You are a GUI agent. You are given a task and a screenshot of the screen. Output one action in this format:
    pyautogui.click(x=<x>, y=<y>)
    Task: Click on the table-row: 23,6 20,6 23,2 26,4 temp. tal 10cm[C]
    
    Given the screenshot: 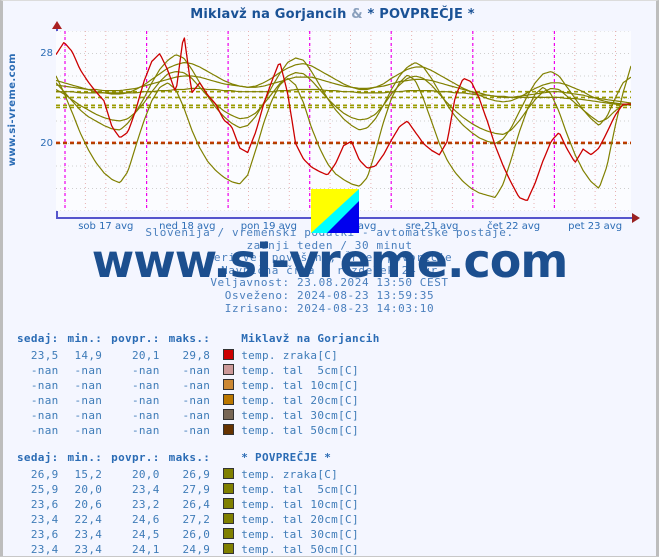 What is the action you would take?
    pyautogui.click(x=192, y=504)
    